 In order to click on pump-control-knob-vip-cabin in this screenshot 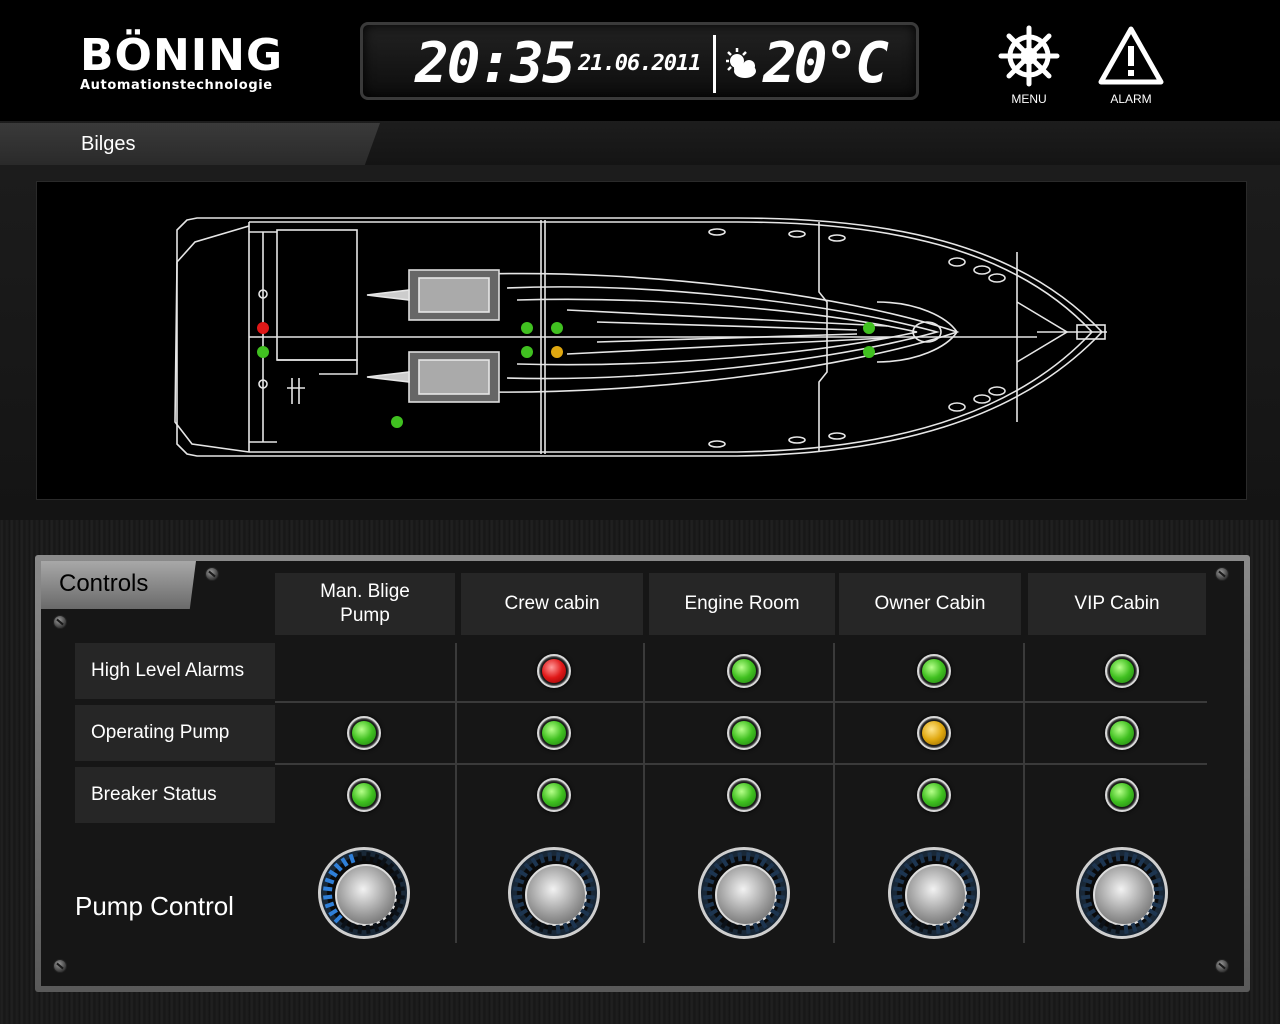, I will do `click(1122, 893)`.